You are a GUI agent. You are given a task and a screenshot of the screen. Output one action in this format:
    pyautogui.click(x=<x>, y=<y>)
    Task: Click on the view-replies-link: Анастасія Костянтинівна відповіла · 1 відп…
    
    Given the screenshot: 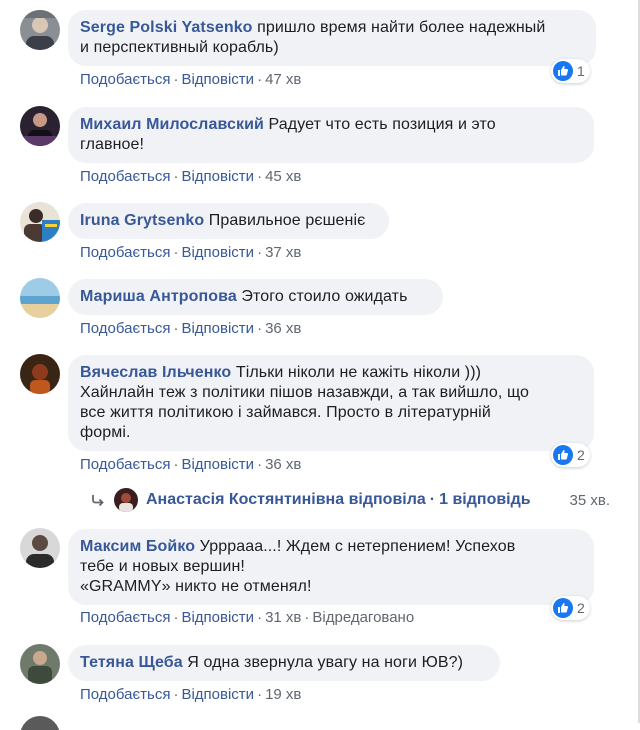 What is the action you would take?
    pyautogui.click(x=350, y=500)
    